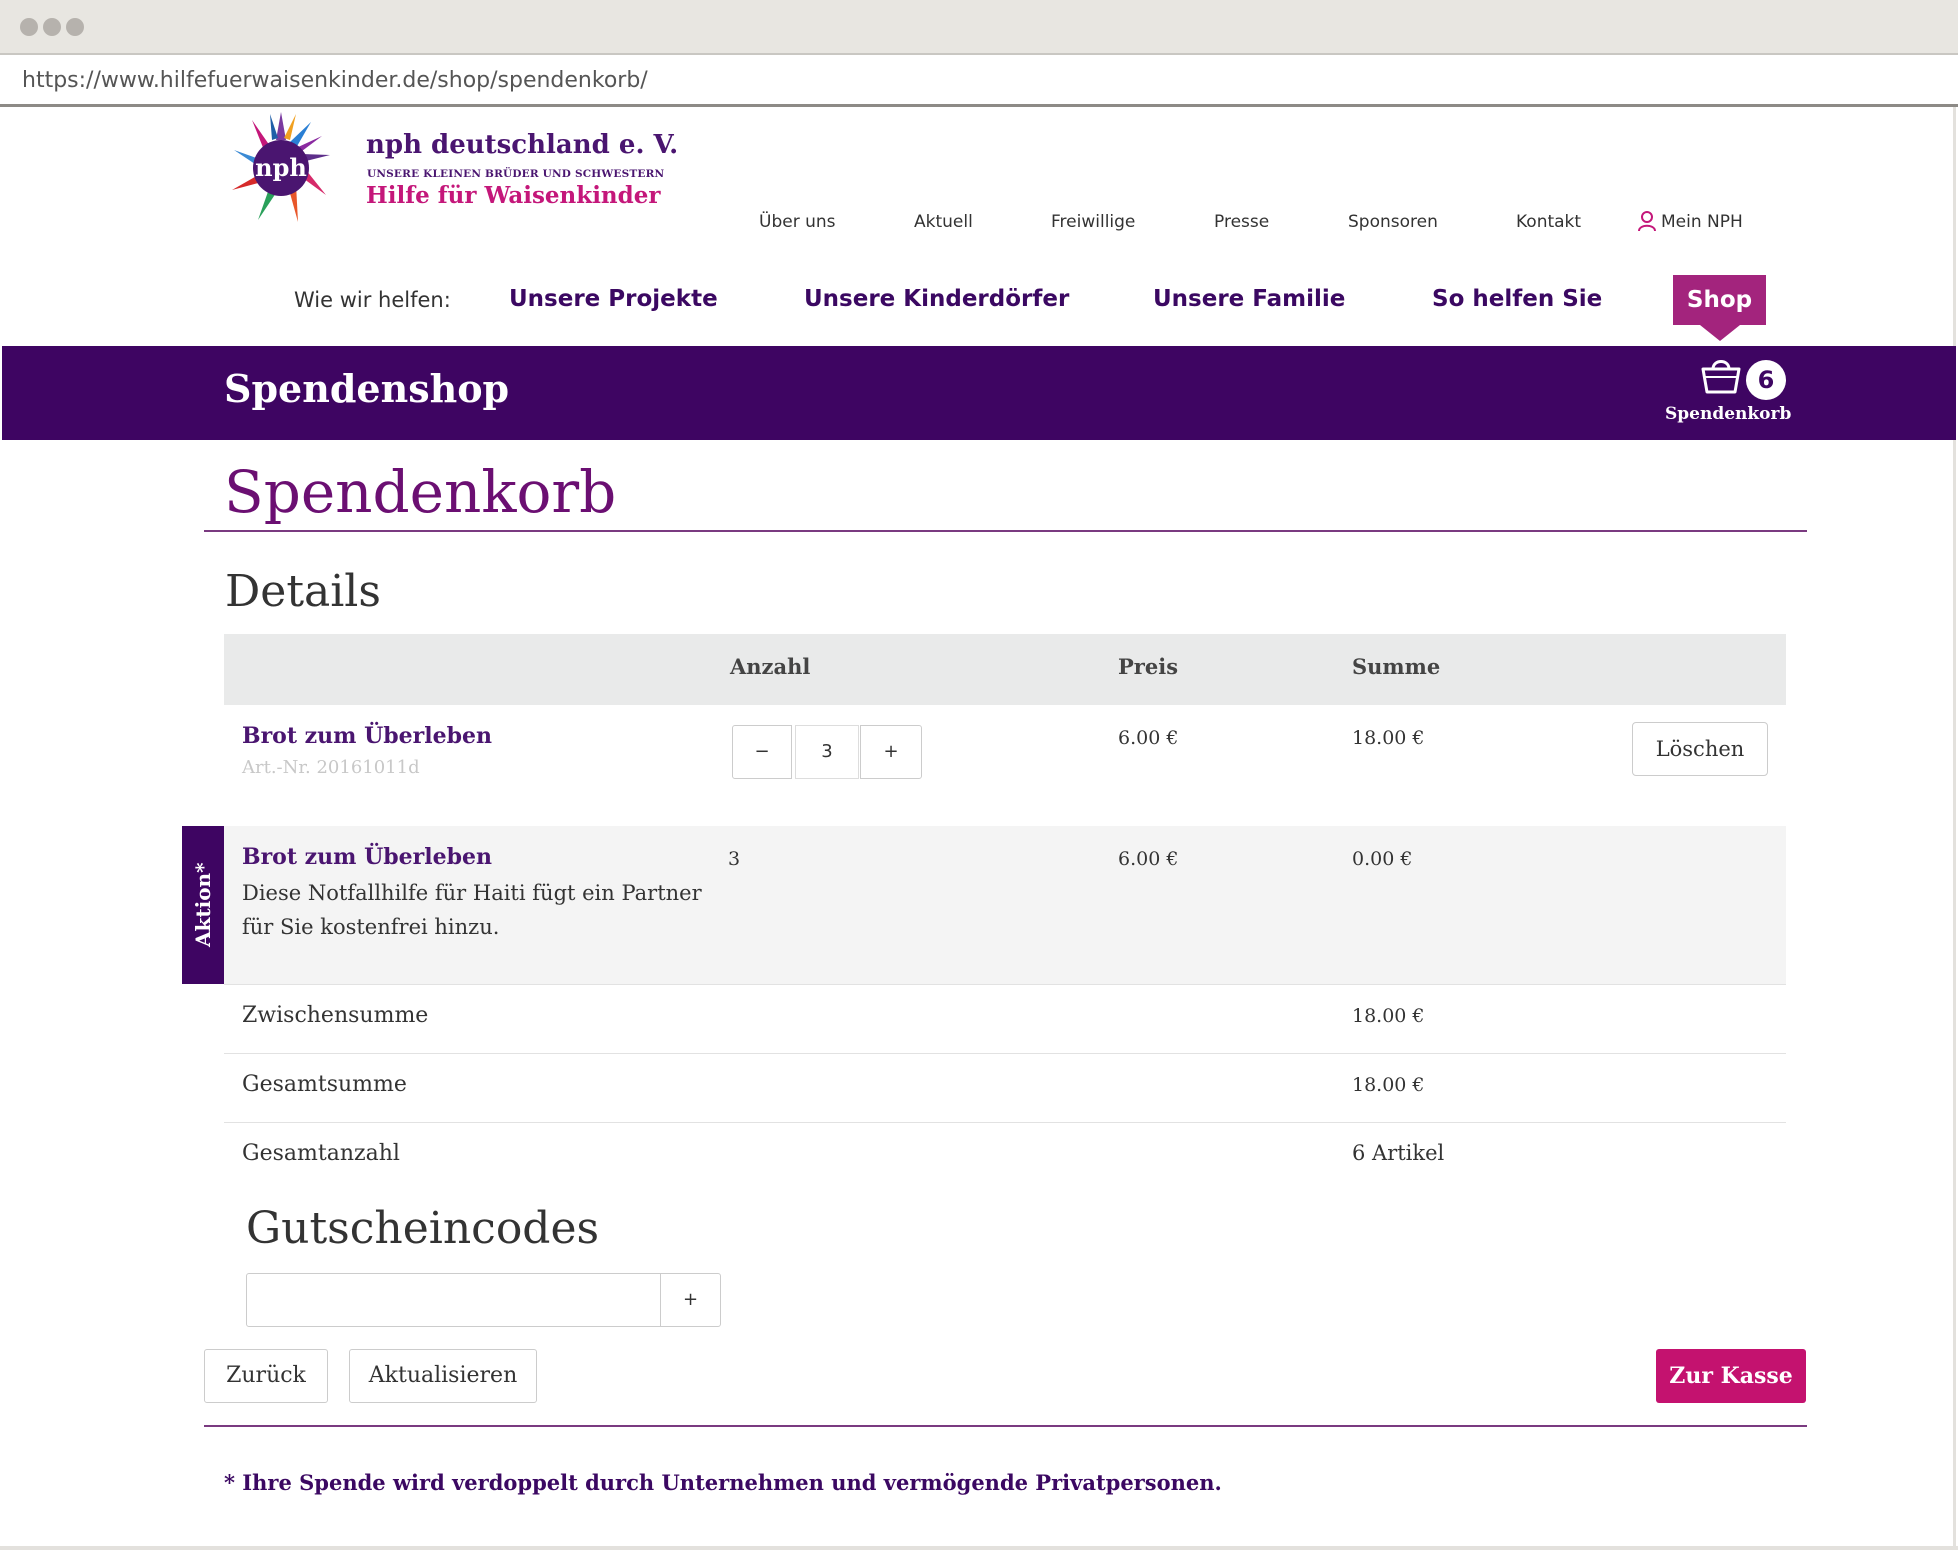 The image size is (1958, 1550). What do you see at coordinates (266, 1376) in the screenshot?
I see `back-button: Zurück` at bounding box center [266, 1376].